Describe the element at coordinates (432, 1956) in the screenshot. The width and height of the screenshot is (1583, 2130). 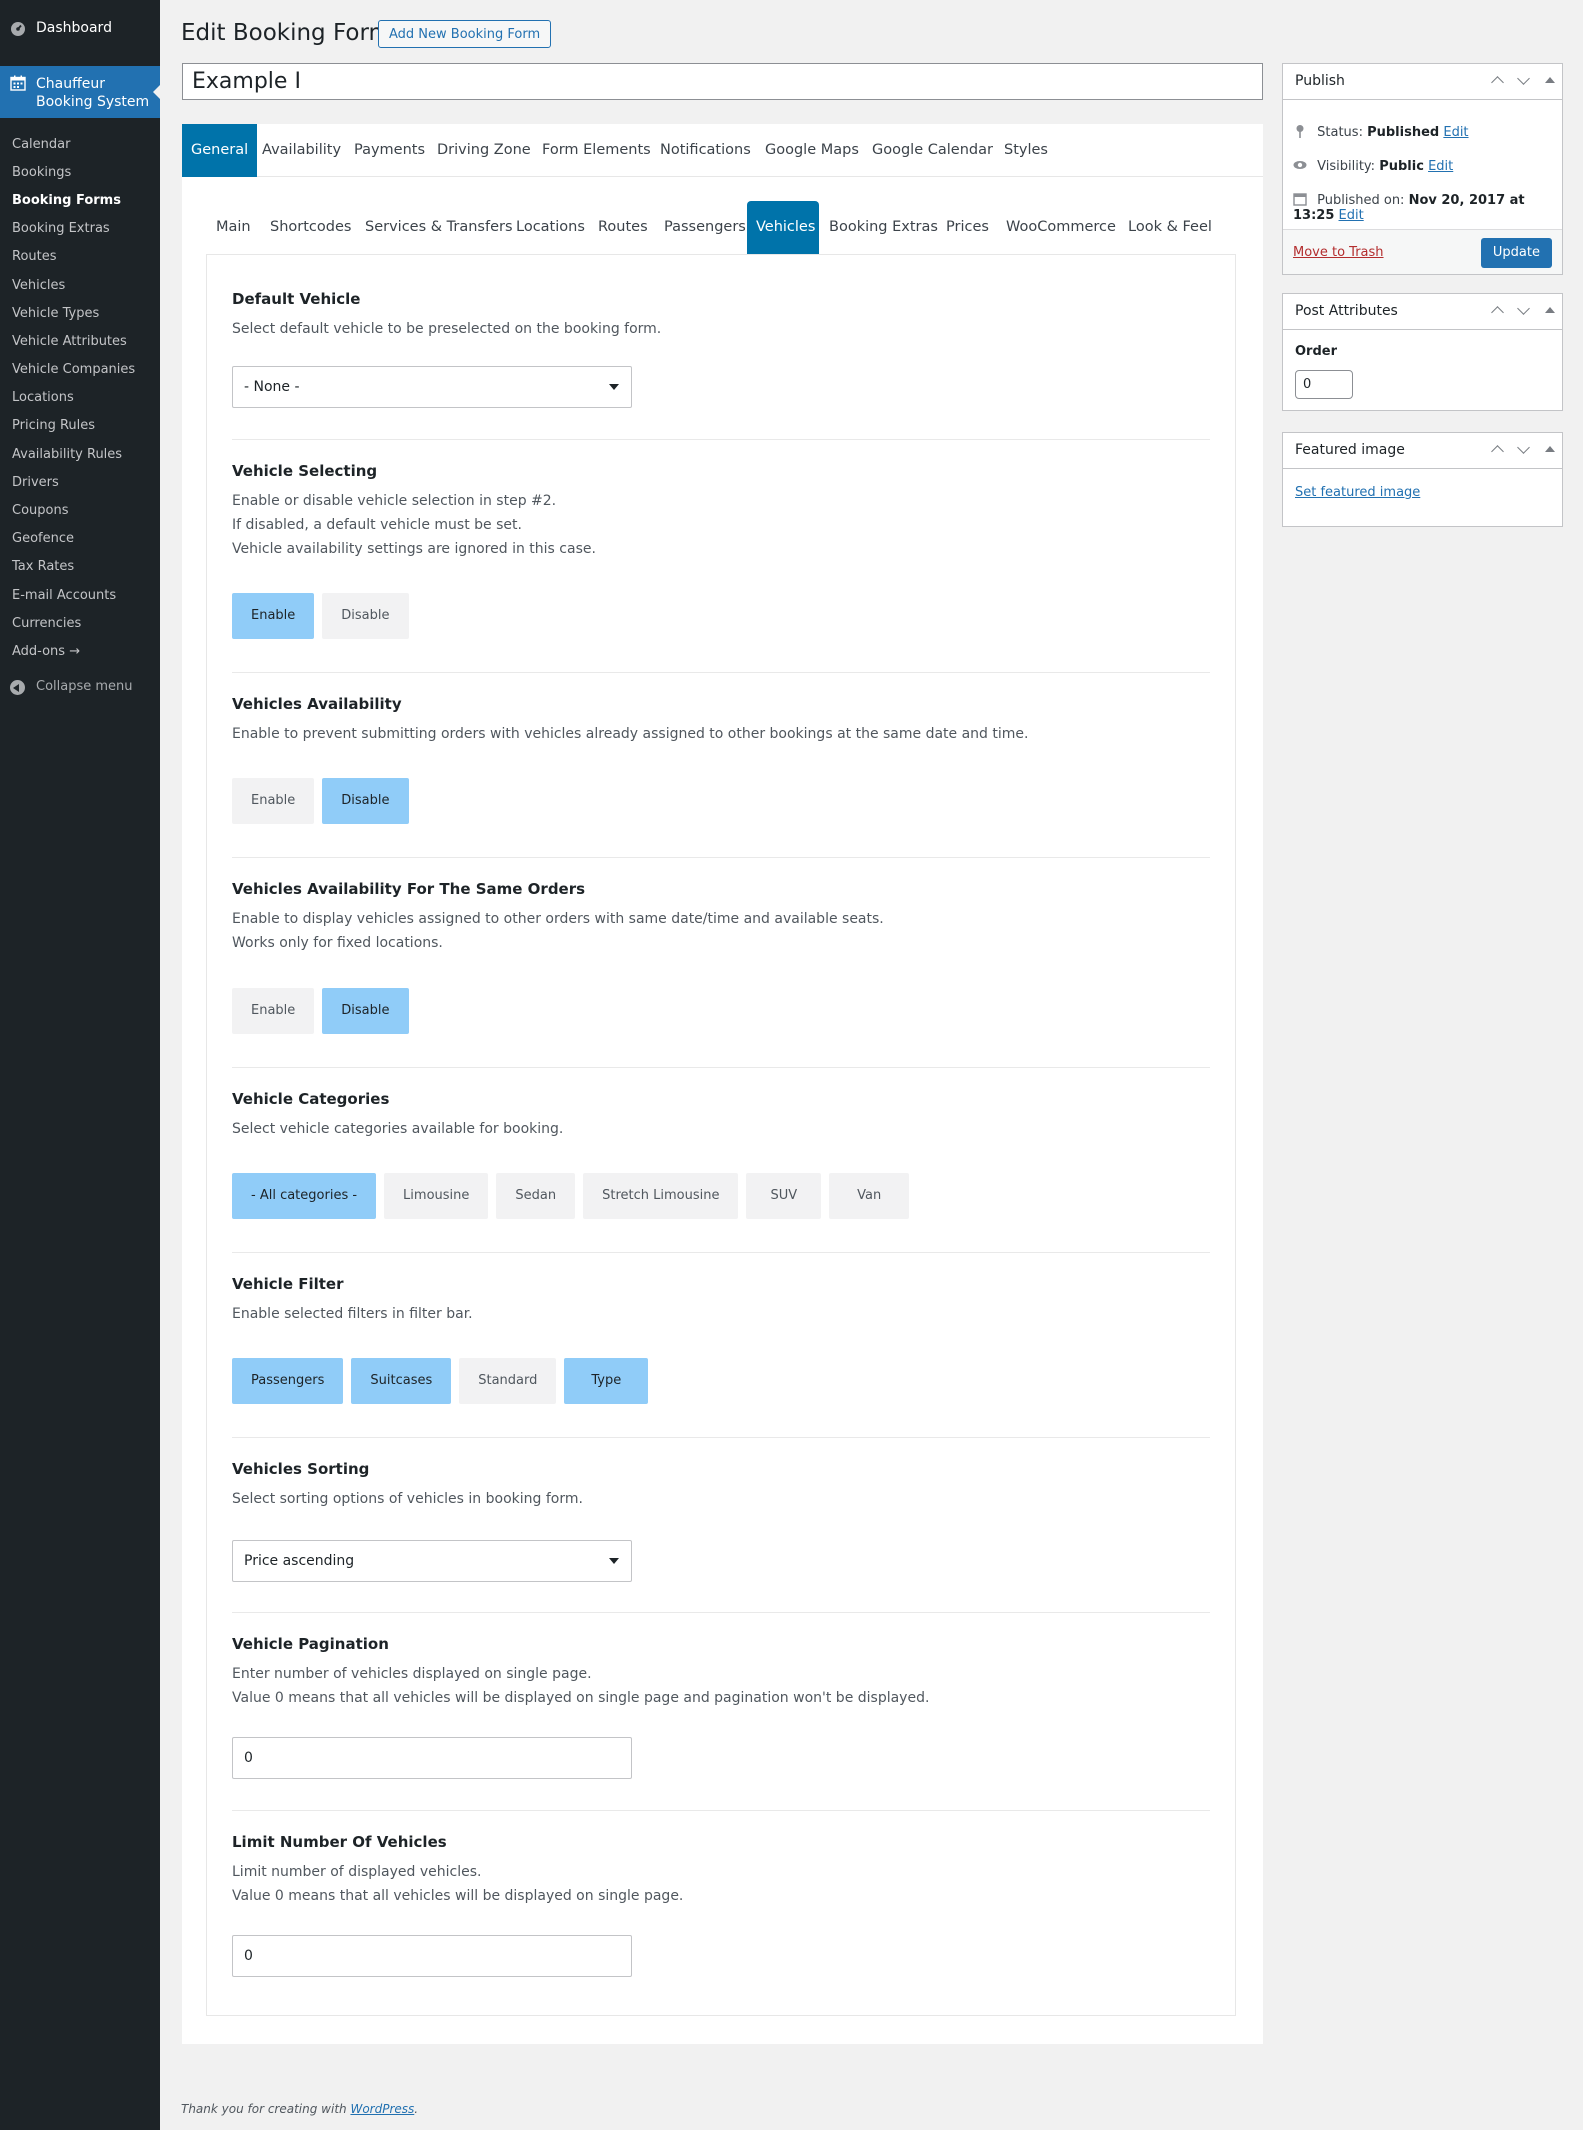
I see `limit-vehicles-input: 0` at that location.